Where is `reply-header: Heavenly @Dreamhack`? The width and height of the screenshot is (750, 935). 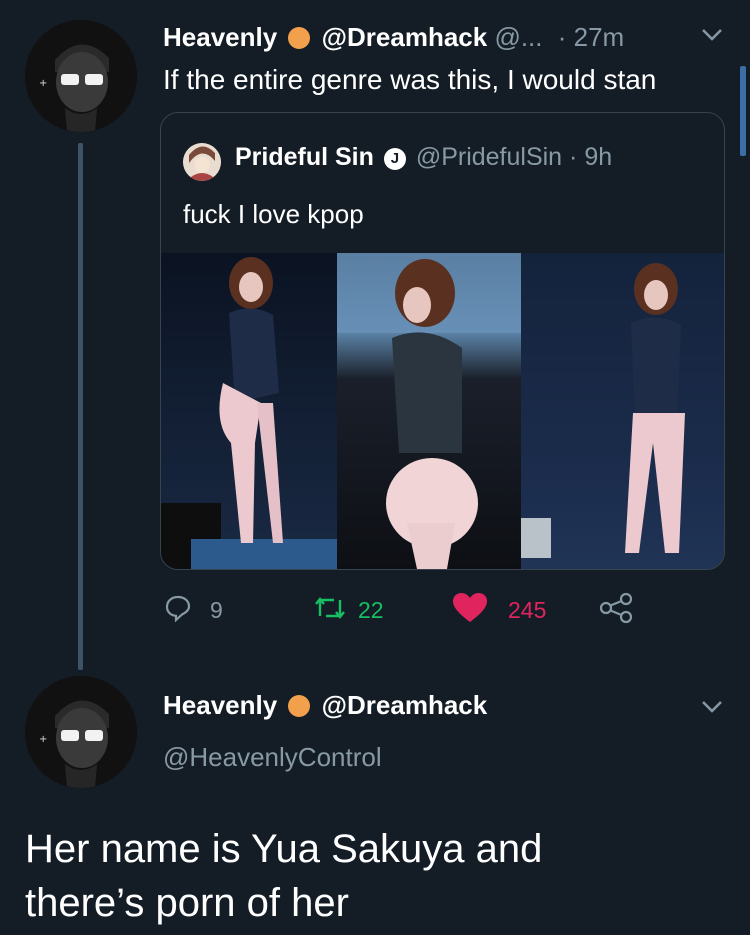
reply-header: Heavenly @Dreamhack is located at coordinates (325, 705).